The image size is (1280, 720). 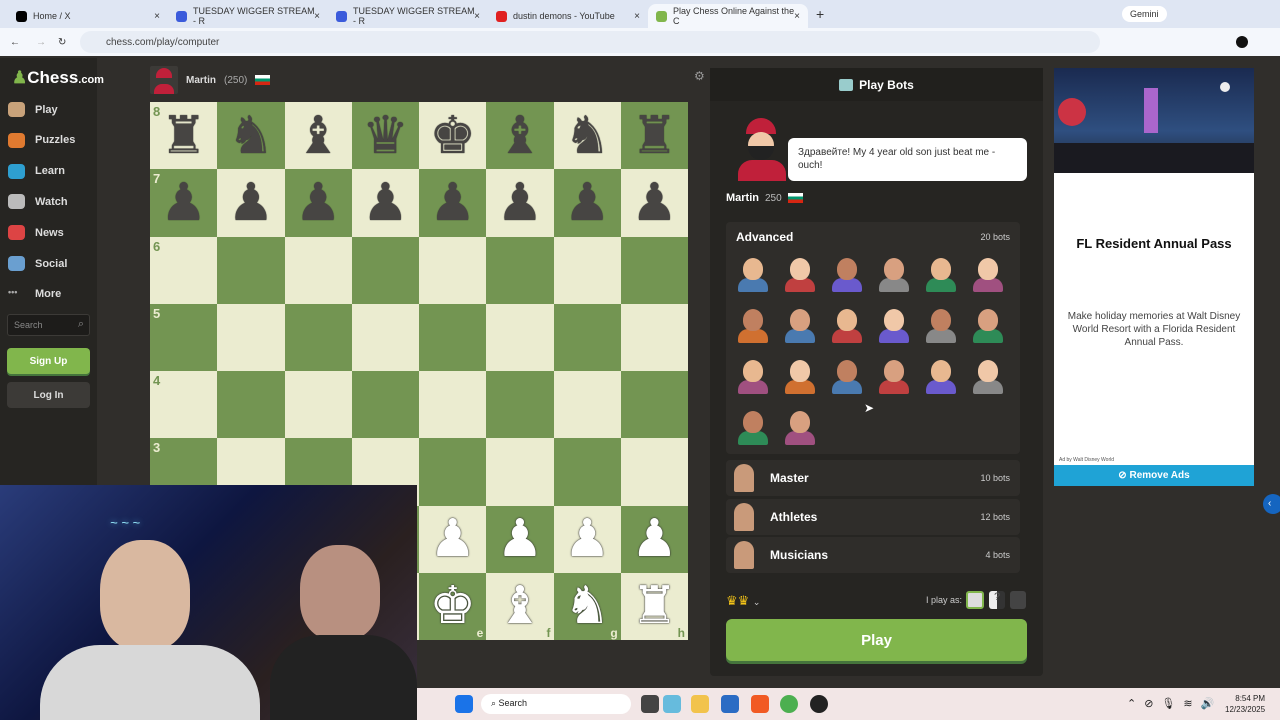 What do you see at coordinates (1018, 600) in the screenshot?
I see `play-as-black-icon` at bounding box center [1018, 600].